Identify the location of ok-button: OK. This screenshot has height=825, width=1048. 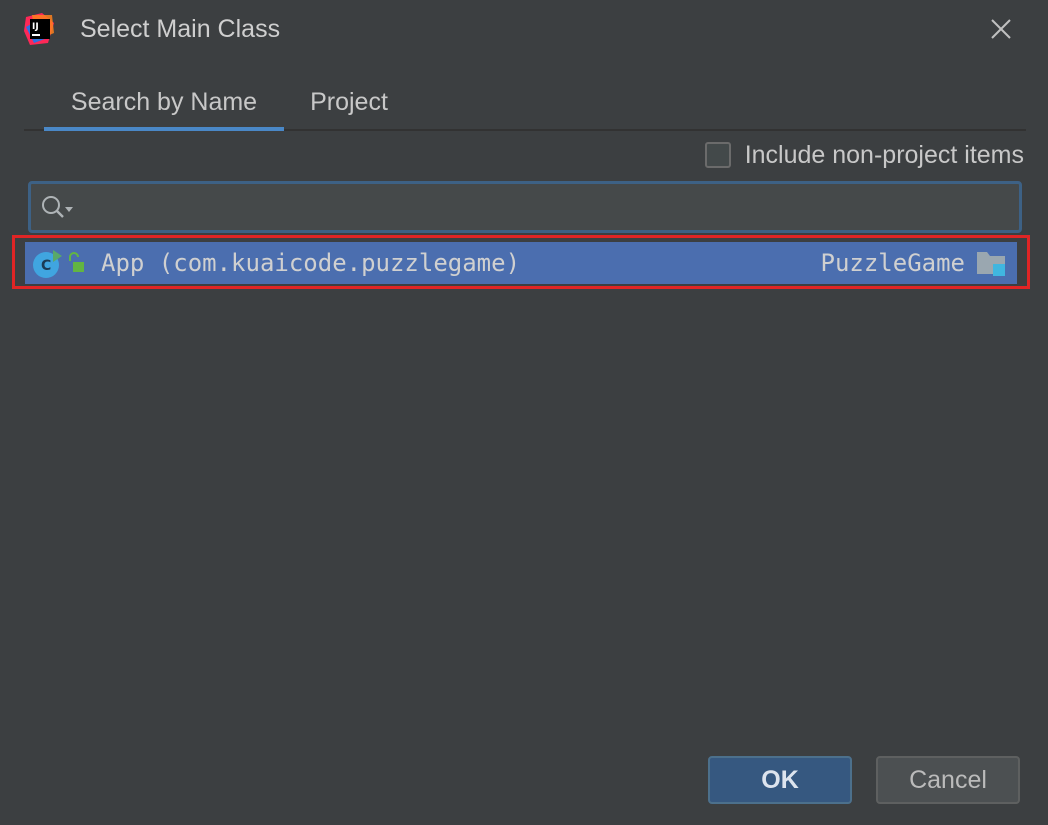
(780, 780).